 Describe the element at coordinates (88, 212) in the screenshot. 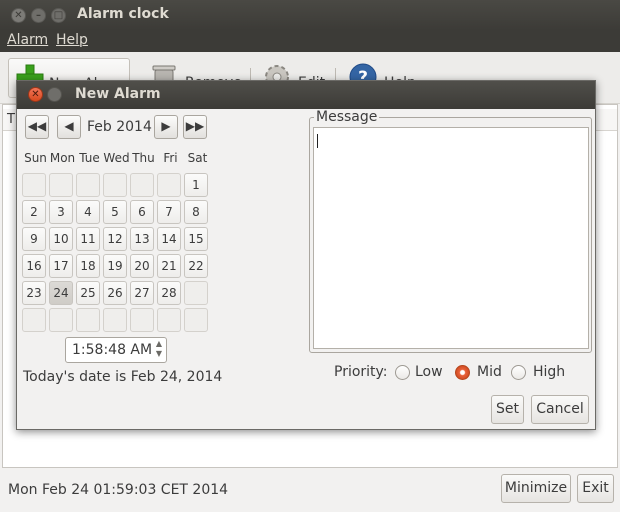

I see `calendar-day: 4` at that location.